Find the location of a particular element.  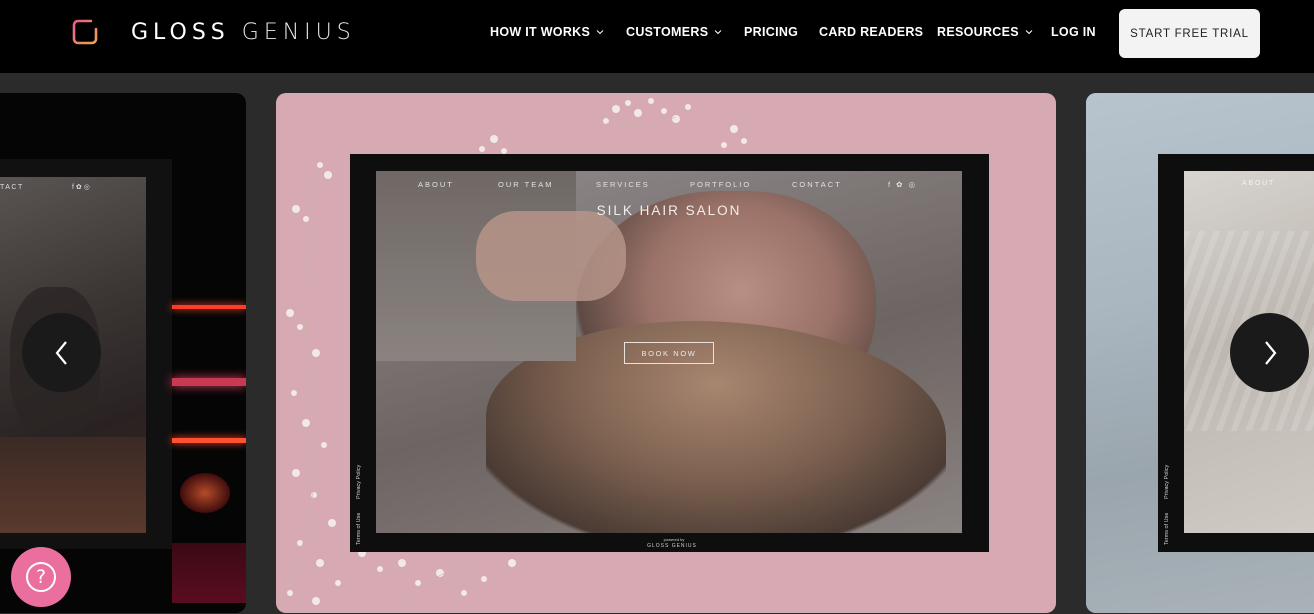

nav-how-it-works: HOW IT WORKS is located at coordinates (547, 32).